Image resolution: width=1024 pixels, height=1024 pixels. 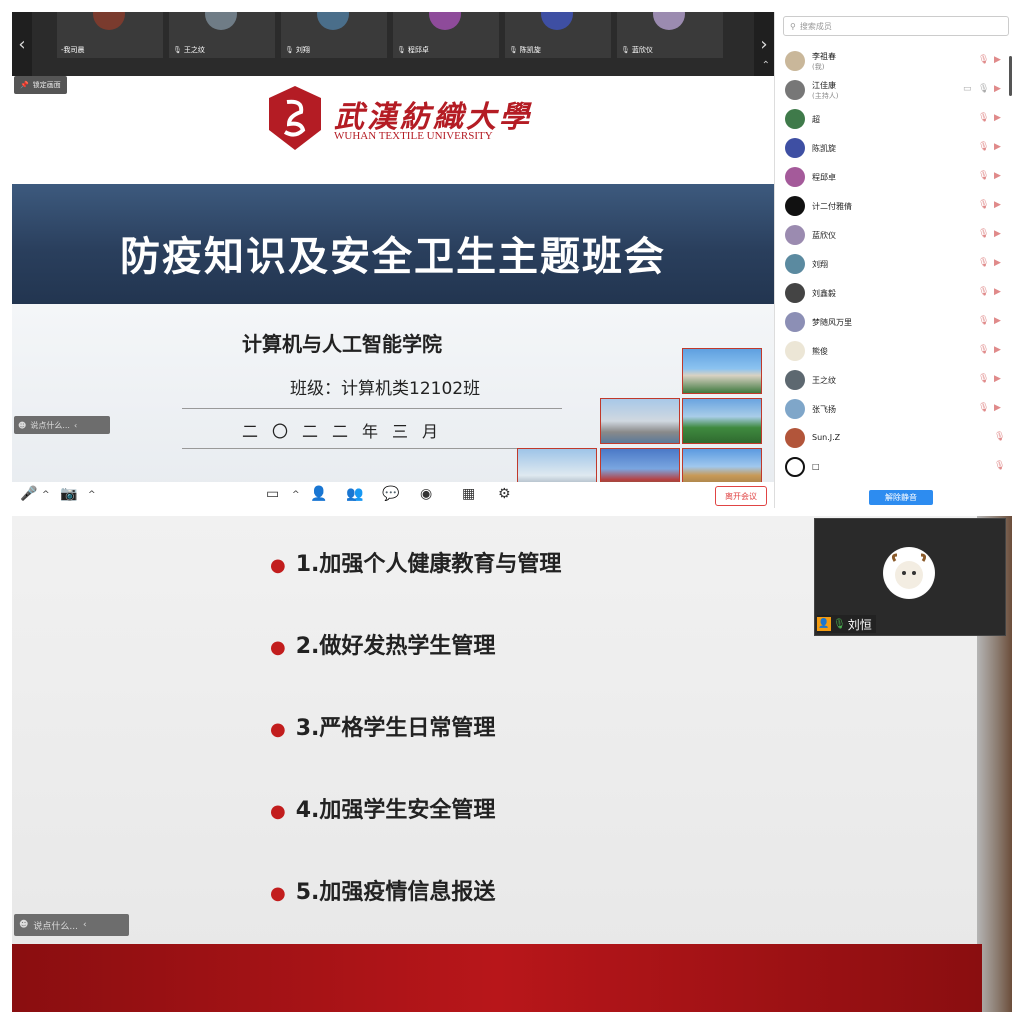 What do you see at coordinates (558, 35) in the screenshot?
I see `video-tile: 🎙 陈凯旋` at bounding box center [558, 35].